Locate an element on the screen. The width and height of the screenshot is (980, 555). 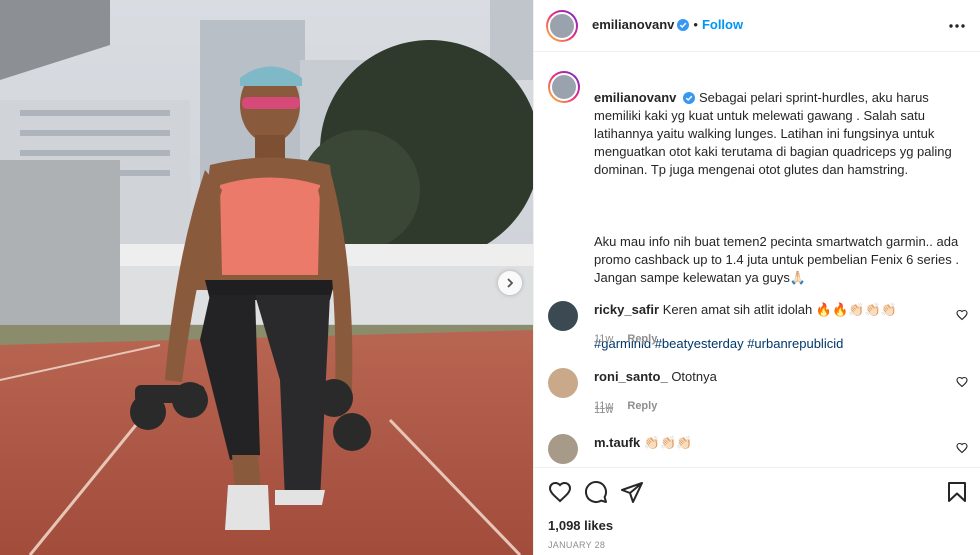
comment-text: Ototnya is located at coordinates (694, 376).